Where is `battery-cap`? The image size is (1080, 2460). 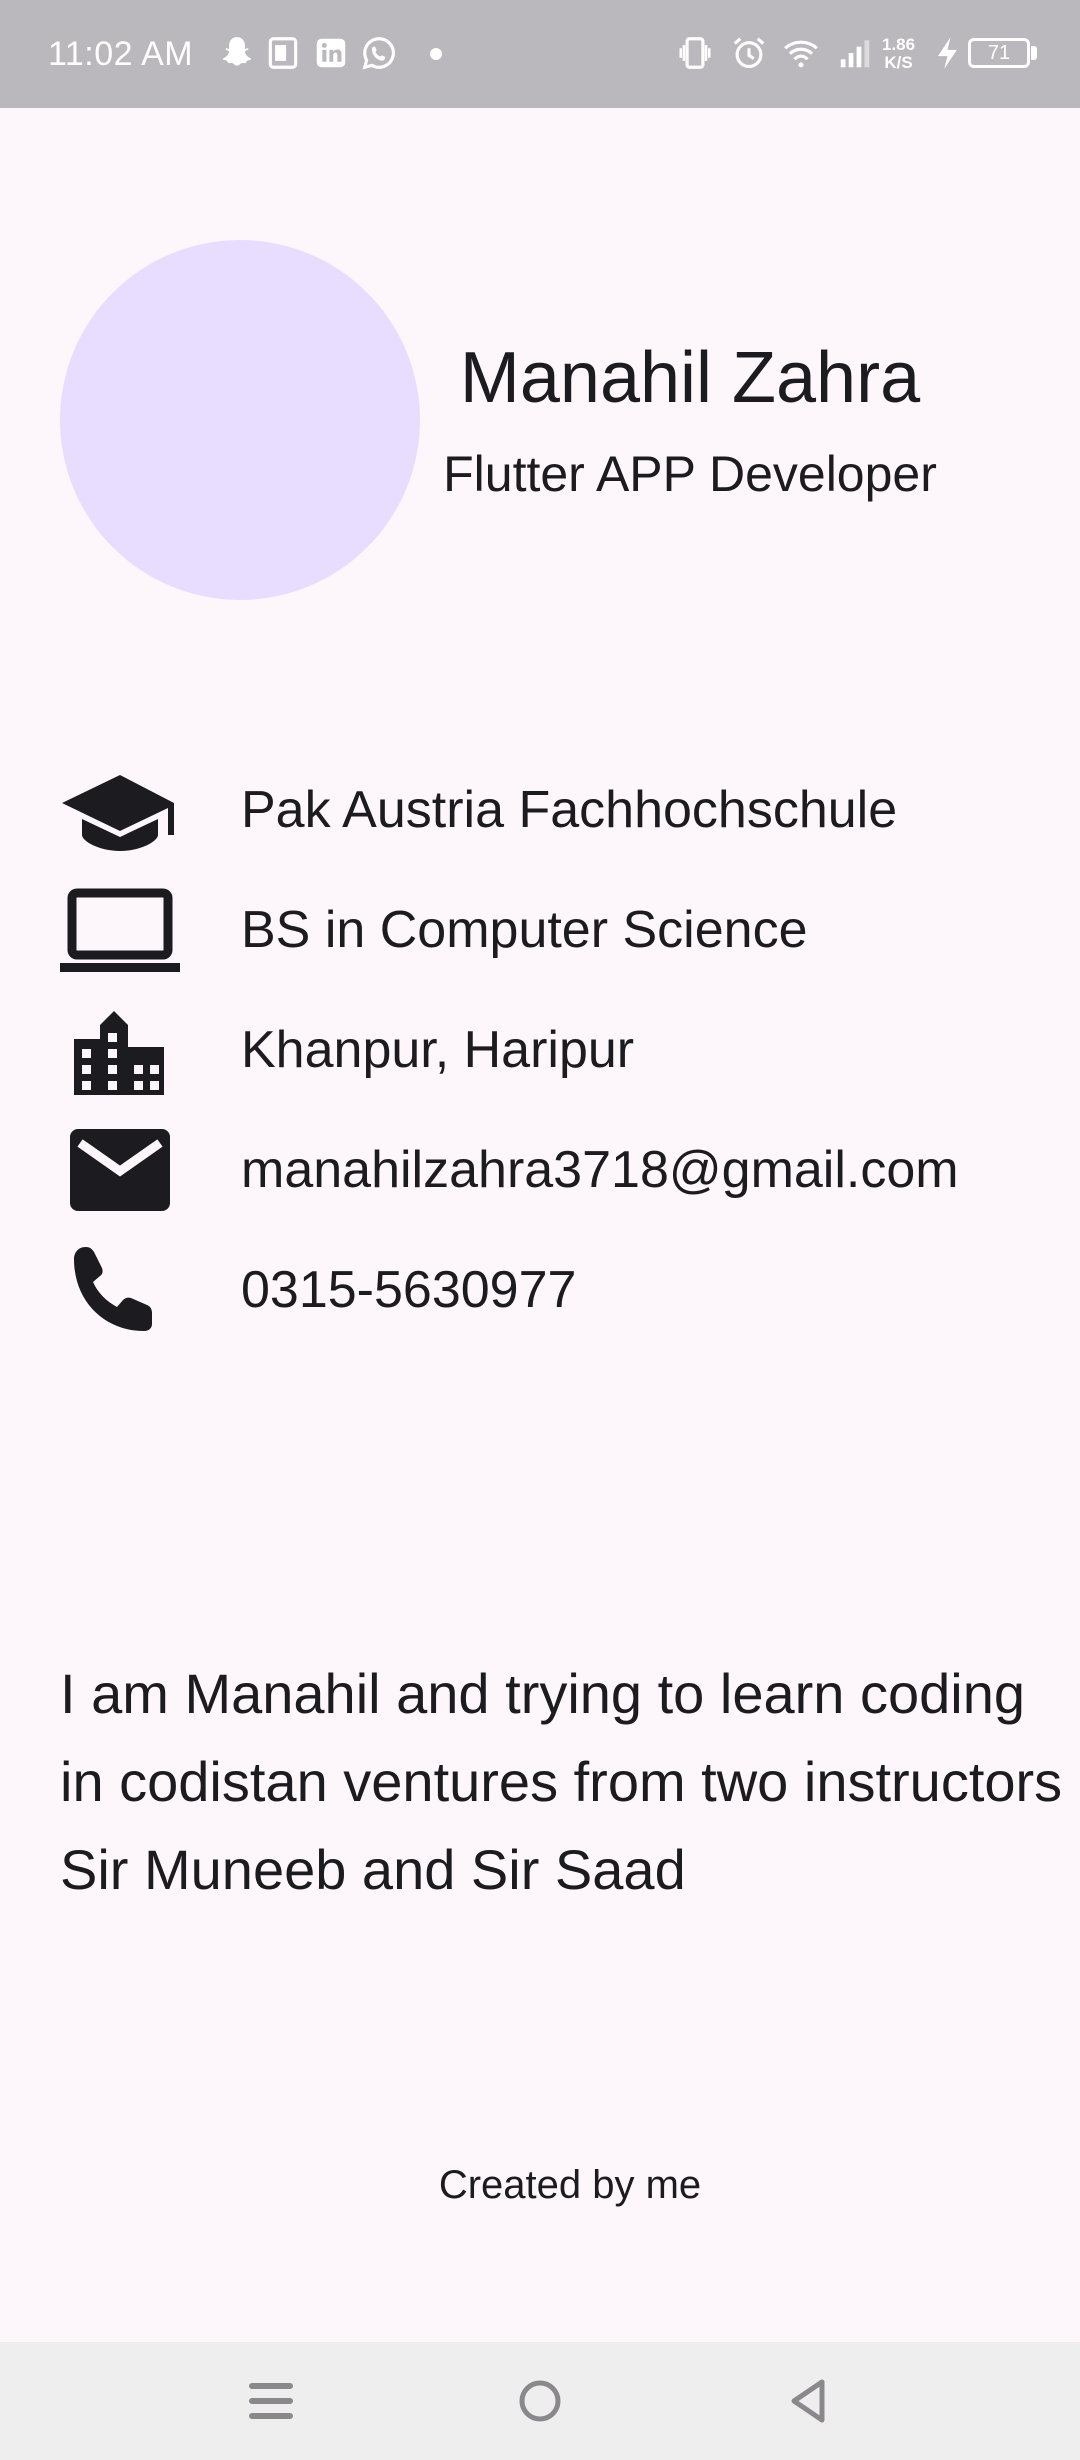 battery-cap is located at coordinates (1034, 53).